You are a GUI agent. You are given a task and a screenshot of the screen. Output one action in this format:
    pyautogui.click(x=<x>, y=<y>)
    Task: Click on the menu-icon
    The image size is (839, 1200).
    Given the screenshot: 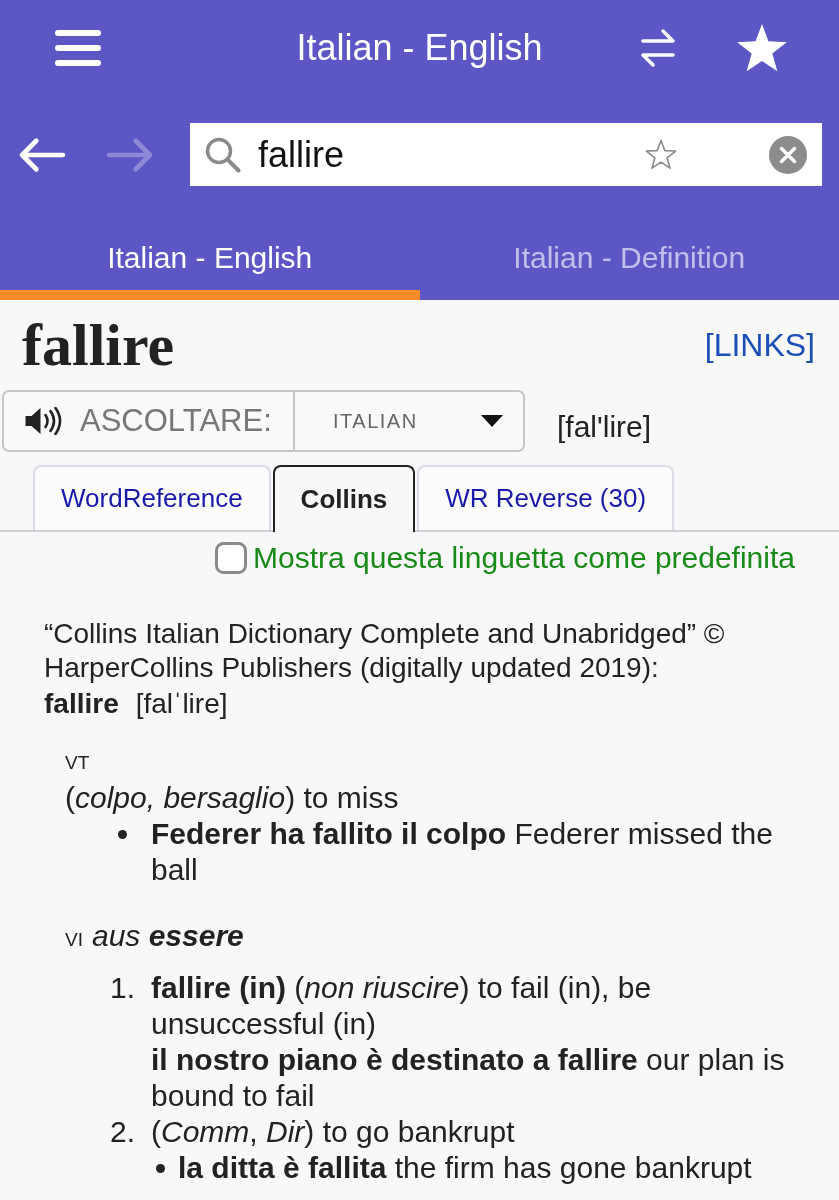 What is the action you would take?
    pyautogui.click(x=78, y=48)
    